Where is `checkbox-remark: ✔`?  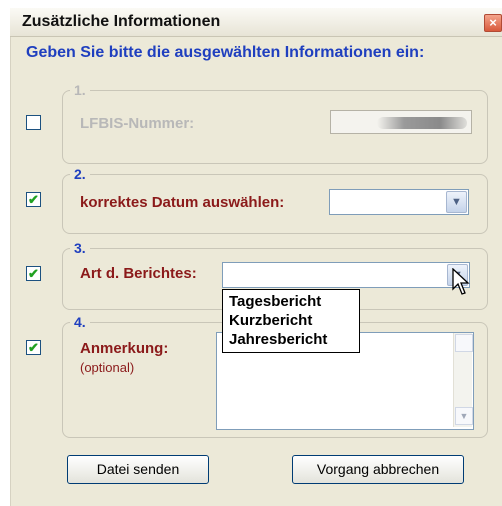 checkbox-remark: ✔ is located at coordinates (33, 347).